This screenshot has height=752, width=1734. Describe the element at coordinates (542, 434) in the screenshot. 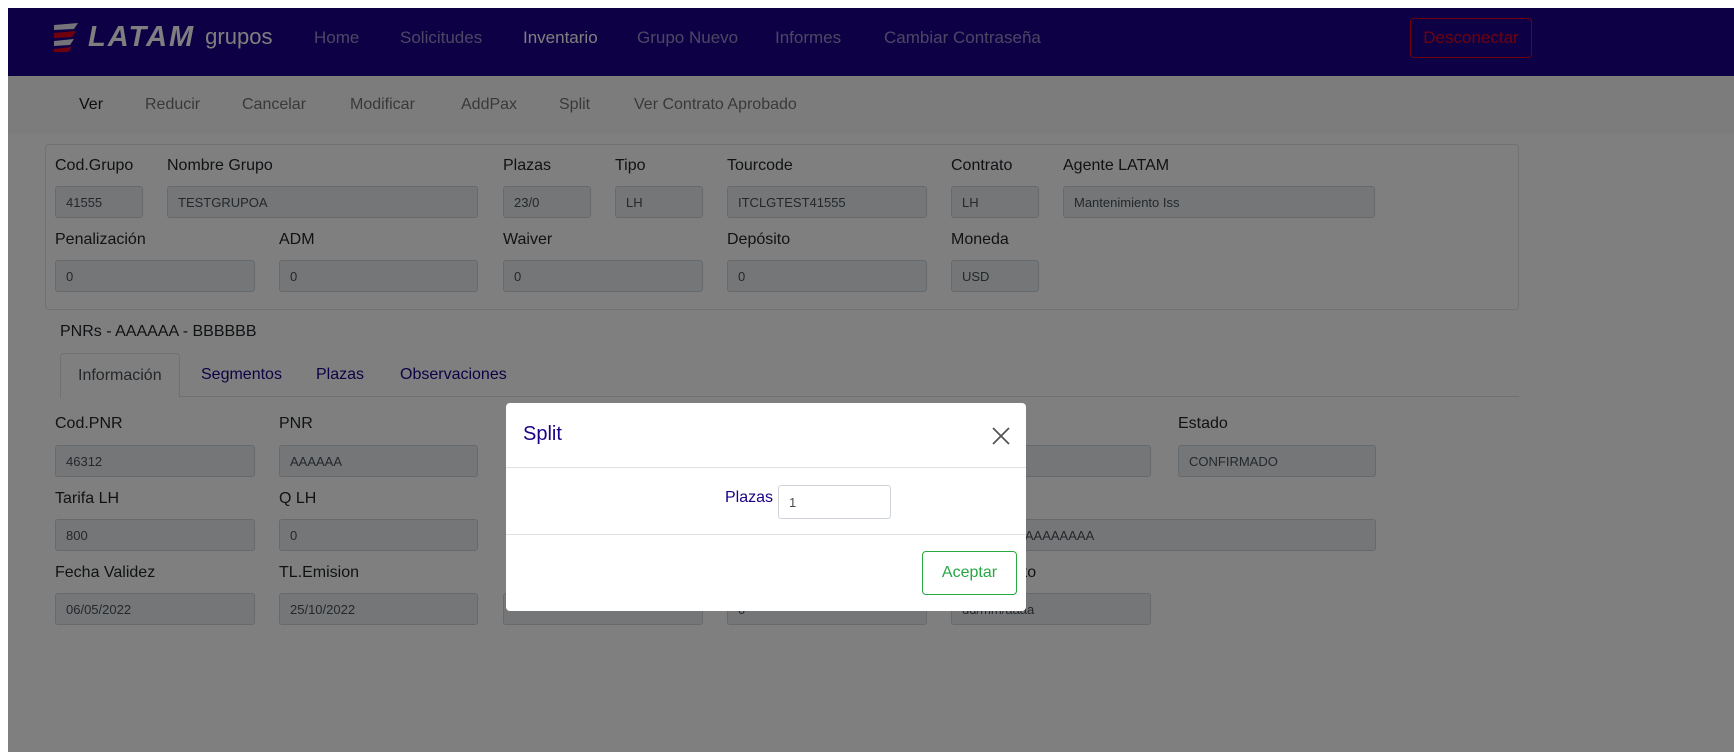

I see `modal-title: Split` at that location.